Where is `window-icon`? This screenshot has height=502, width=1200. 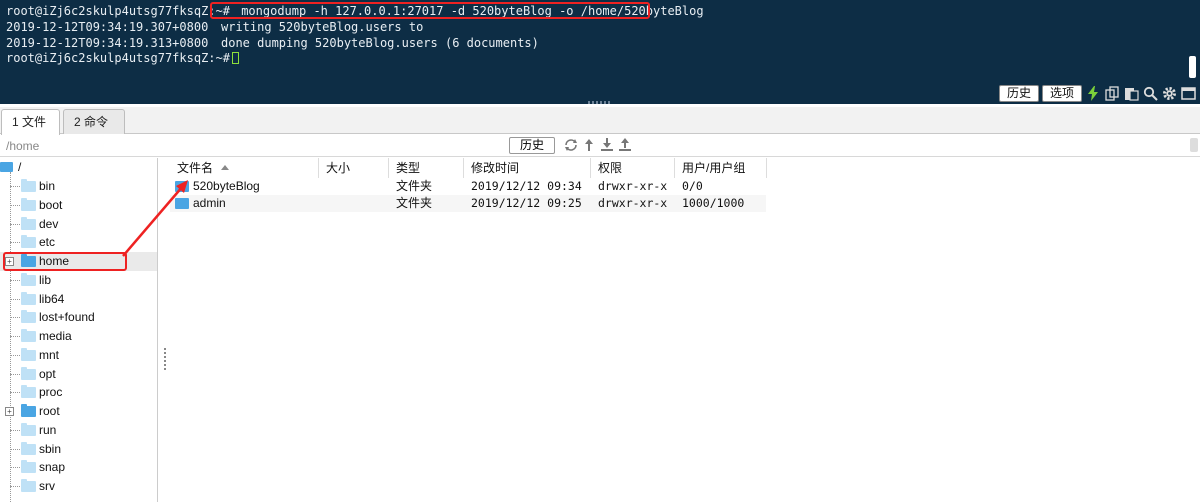
window-icon is located at coordinates (1188, 93).